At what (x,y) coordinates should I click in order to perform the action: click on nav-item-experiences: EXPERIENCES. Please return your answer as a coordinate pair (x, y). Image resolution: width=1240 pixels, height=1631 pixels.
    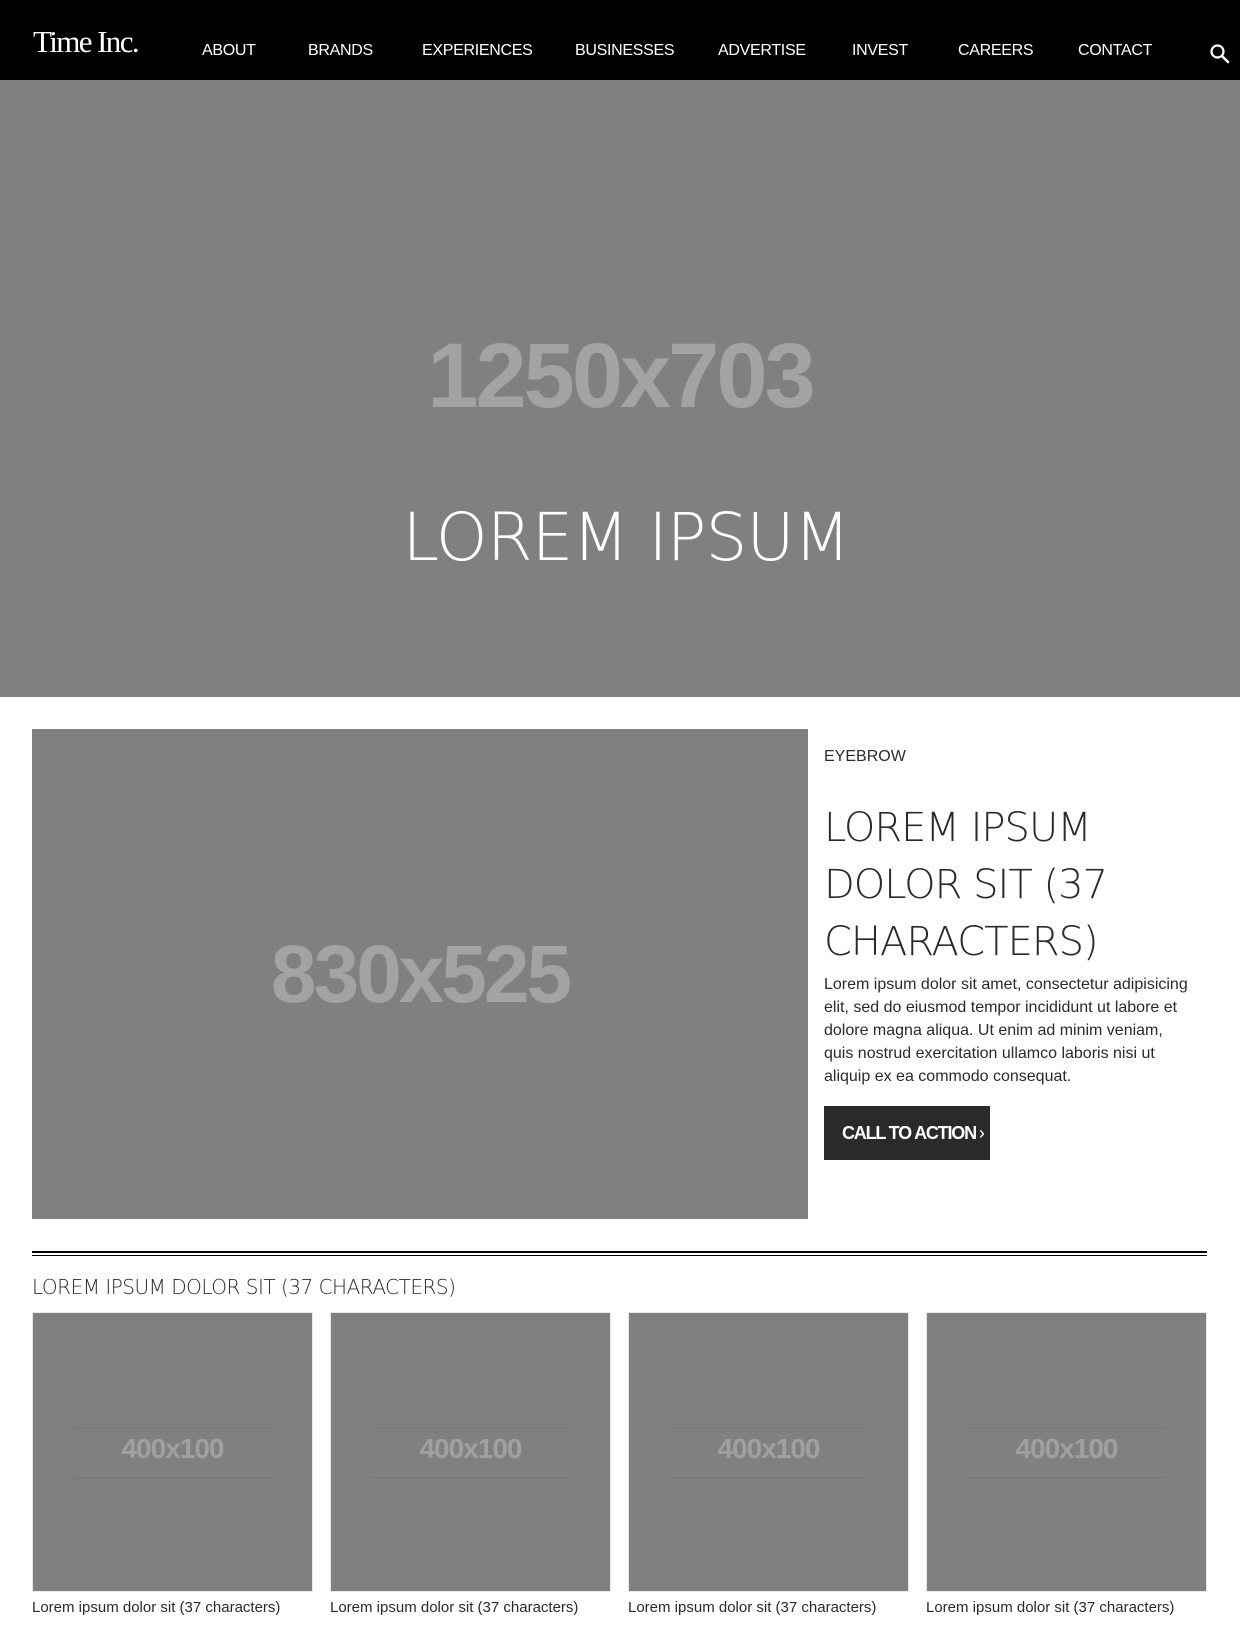
    Looking at the image, I should click on (477, 51).